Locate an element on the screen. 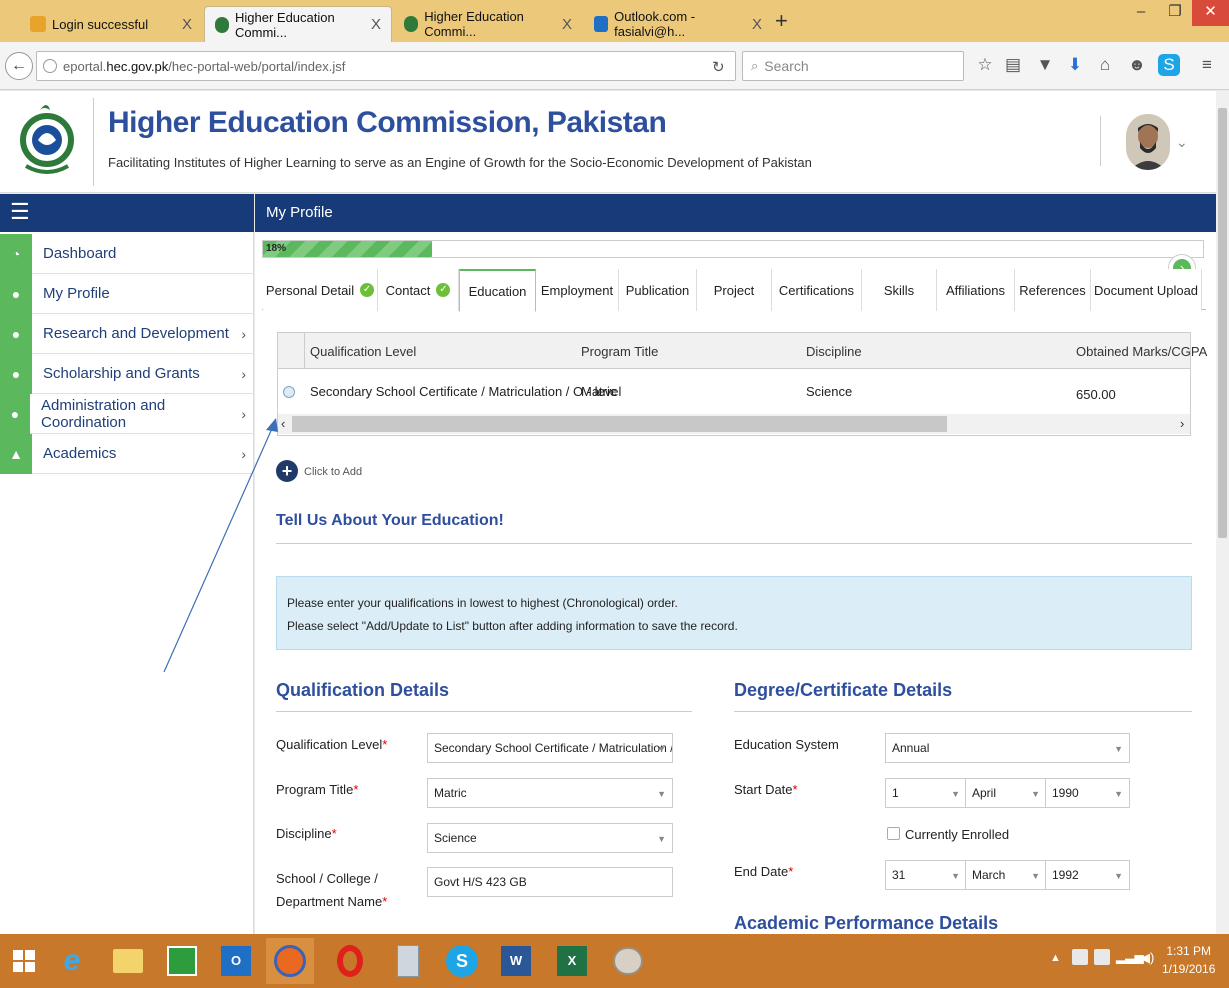  site-title: Higher Education Commission, Pakistan is located at coordinates (387, 122).